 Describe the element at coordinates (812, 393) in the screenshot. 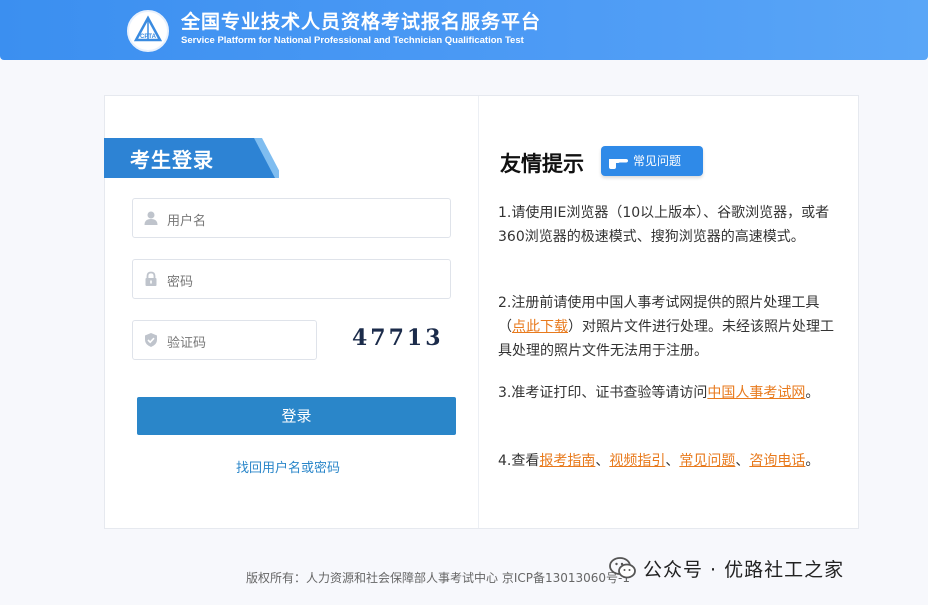

I see `tip-3-text-after: 。` at that location.